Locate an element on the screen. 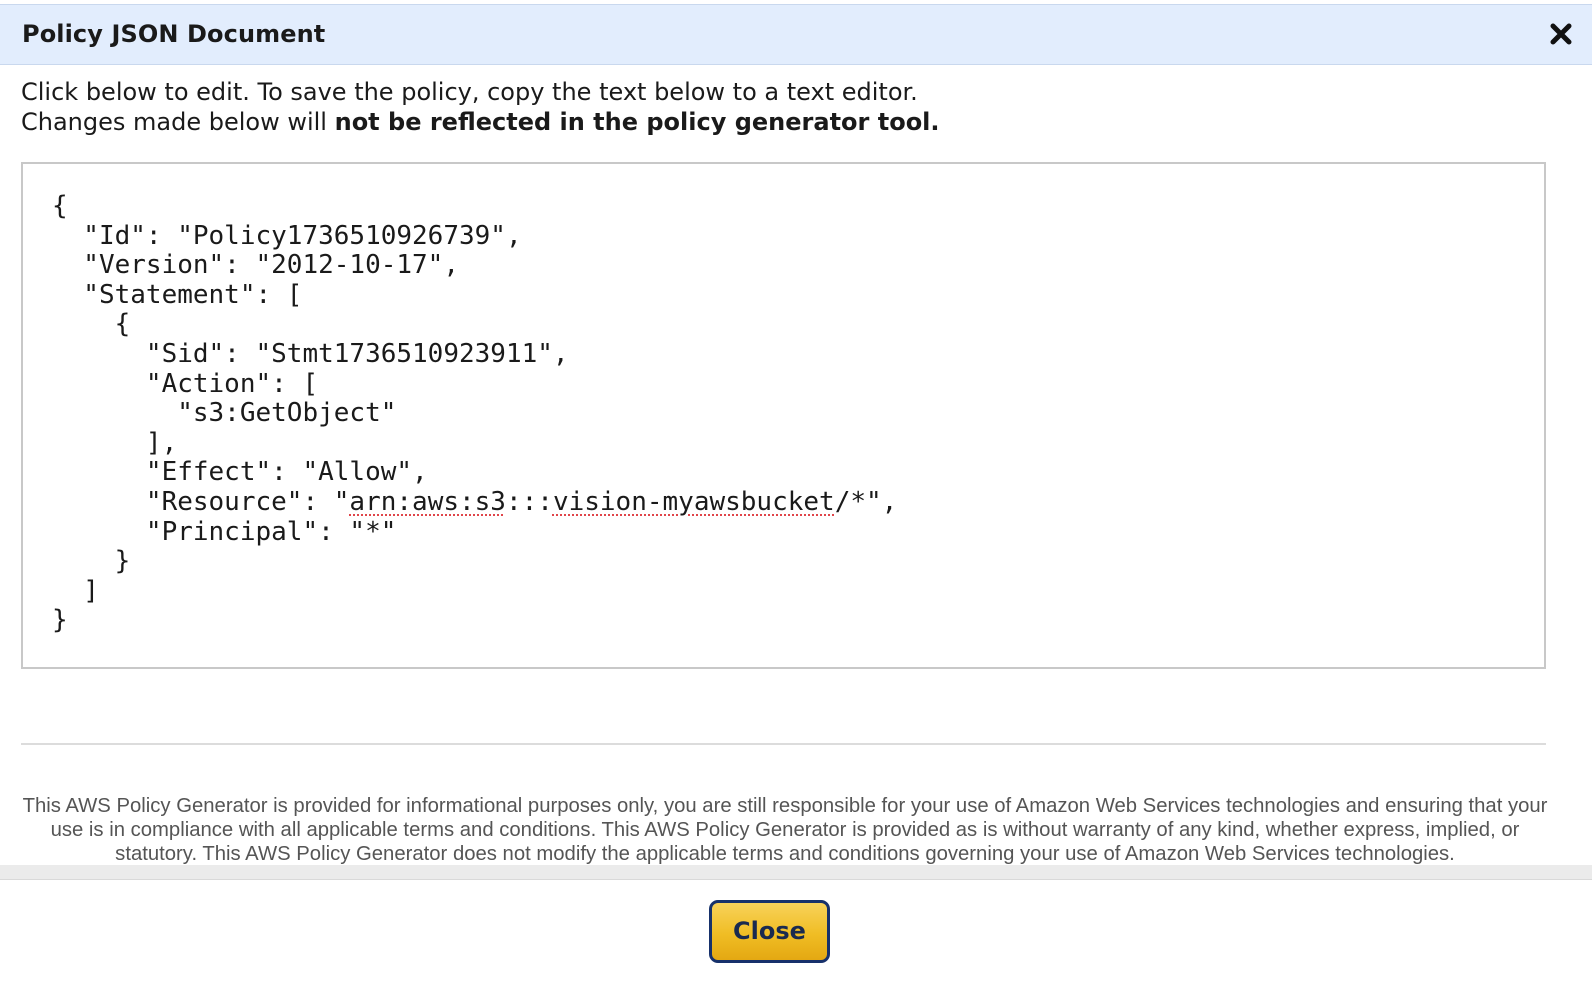 The image size is (1592, 1002). code-fragment: /*", is located at coordinates (866, 501).